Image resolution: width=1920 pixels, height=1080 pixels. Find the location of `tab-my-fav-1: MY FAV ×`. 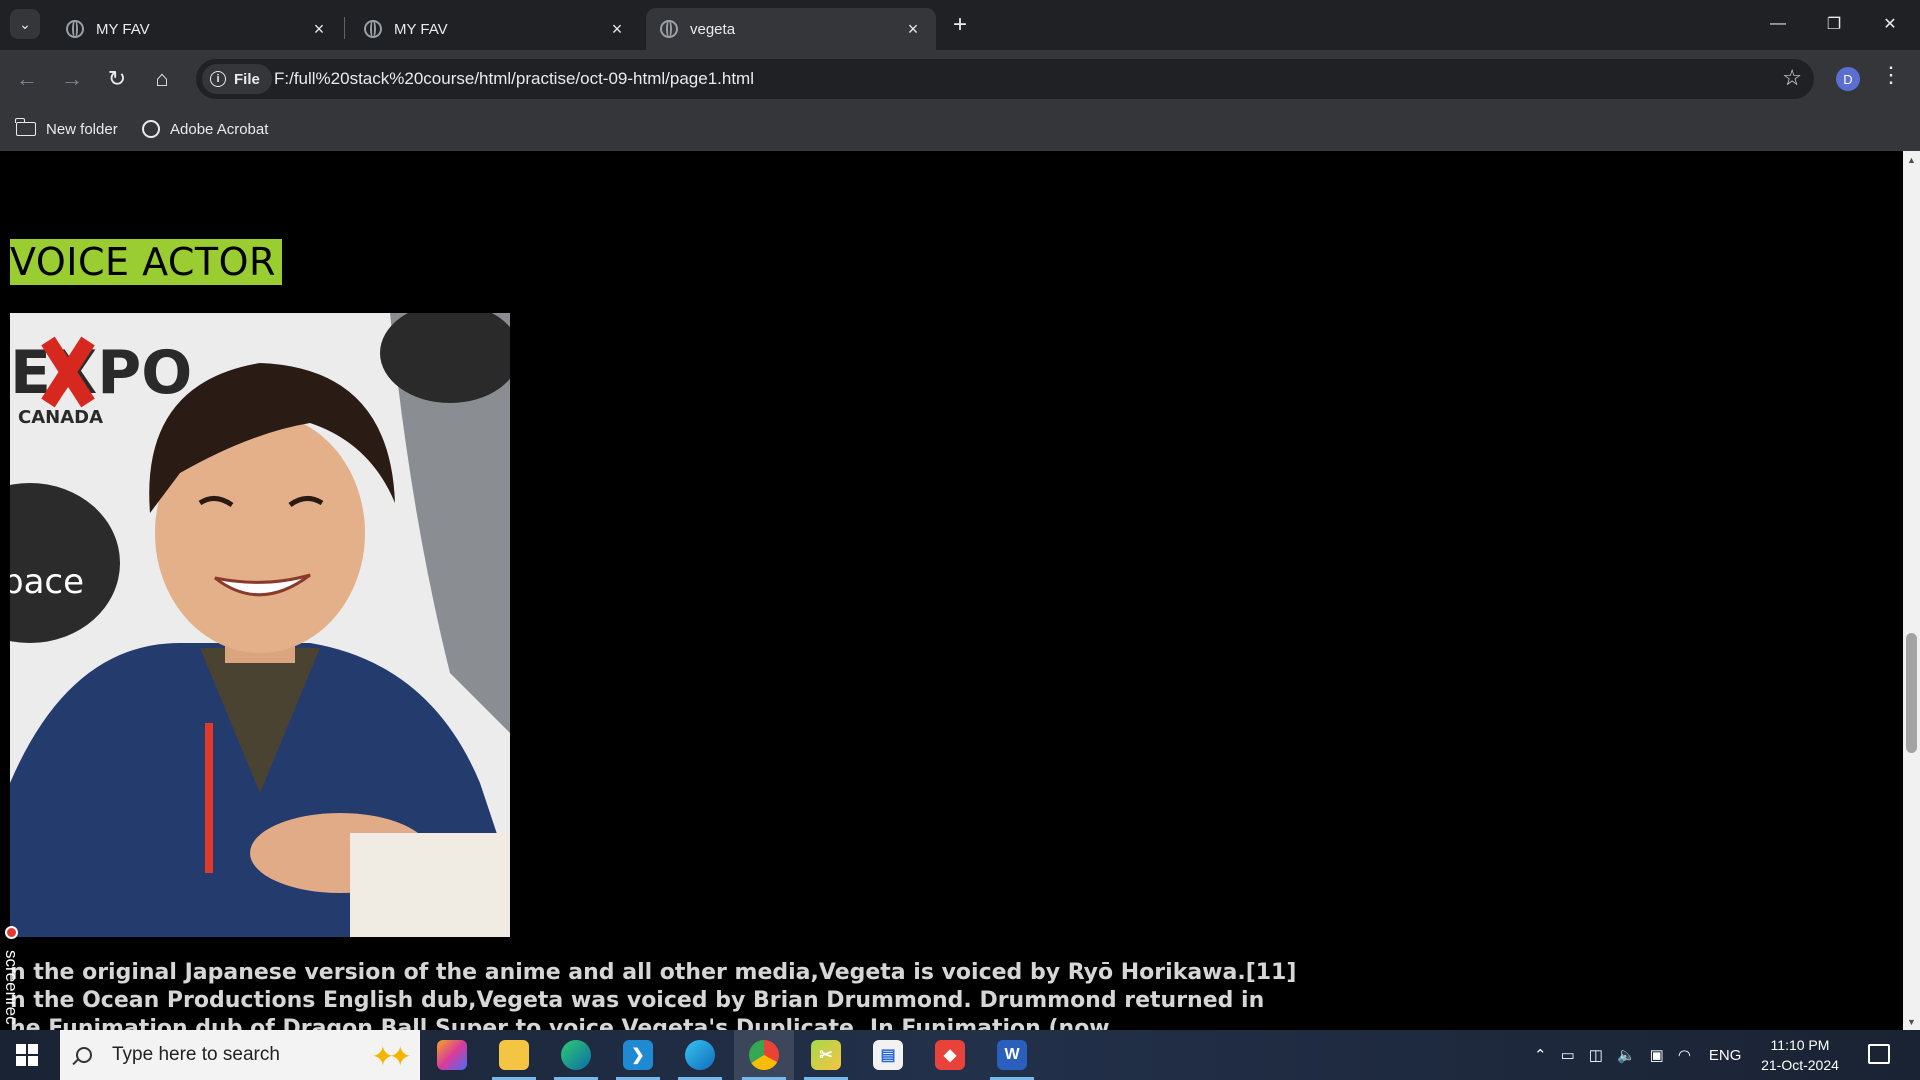

tab-my-fav-1: MY FAV × is located at coordinates (197, 29).